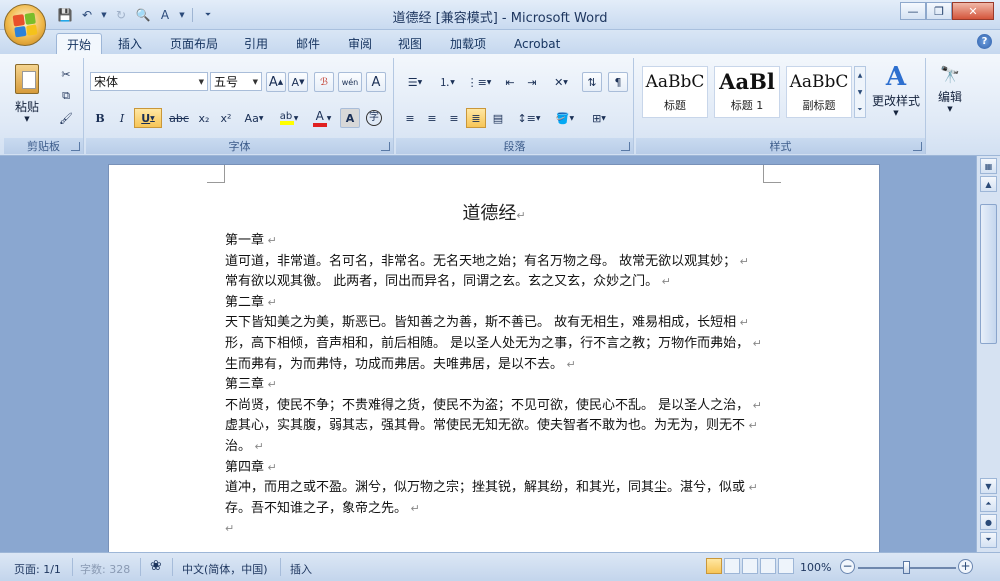 The width and height of the screenshot is (1000, 581). I want to click on style-subtitle: AaBbC 副标题, so click(819, 92).